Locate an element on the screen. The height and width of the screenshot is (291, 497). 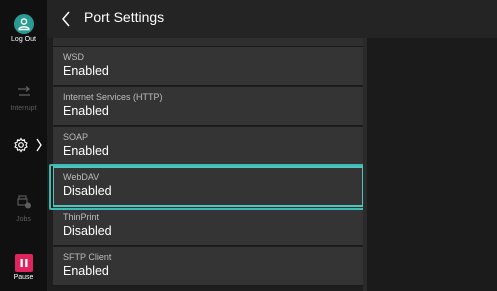
logout-label: Log Out is located at coordinates (23, 39).